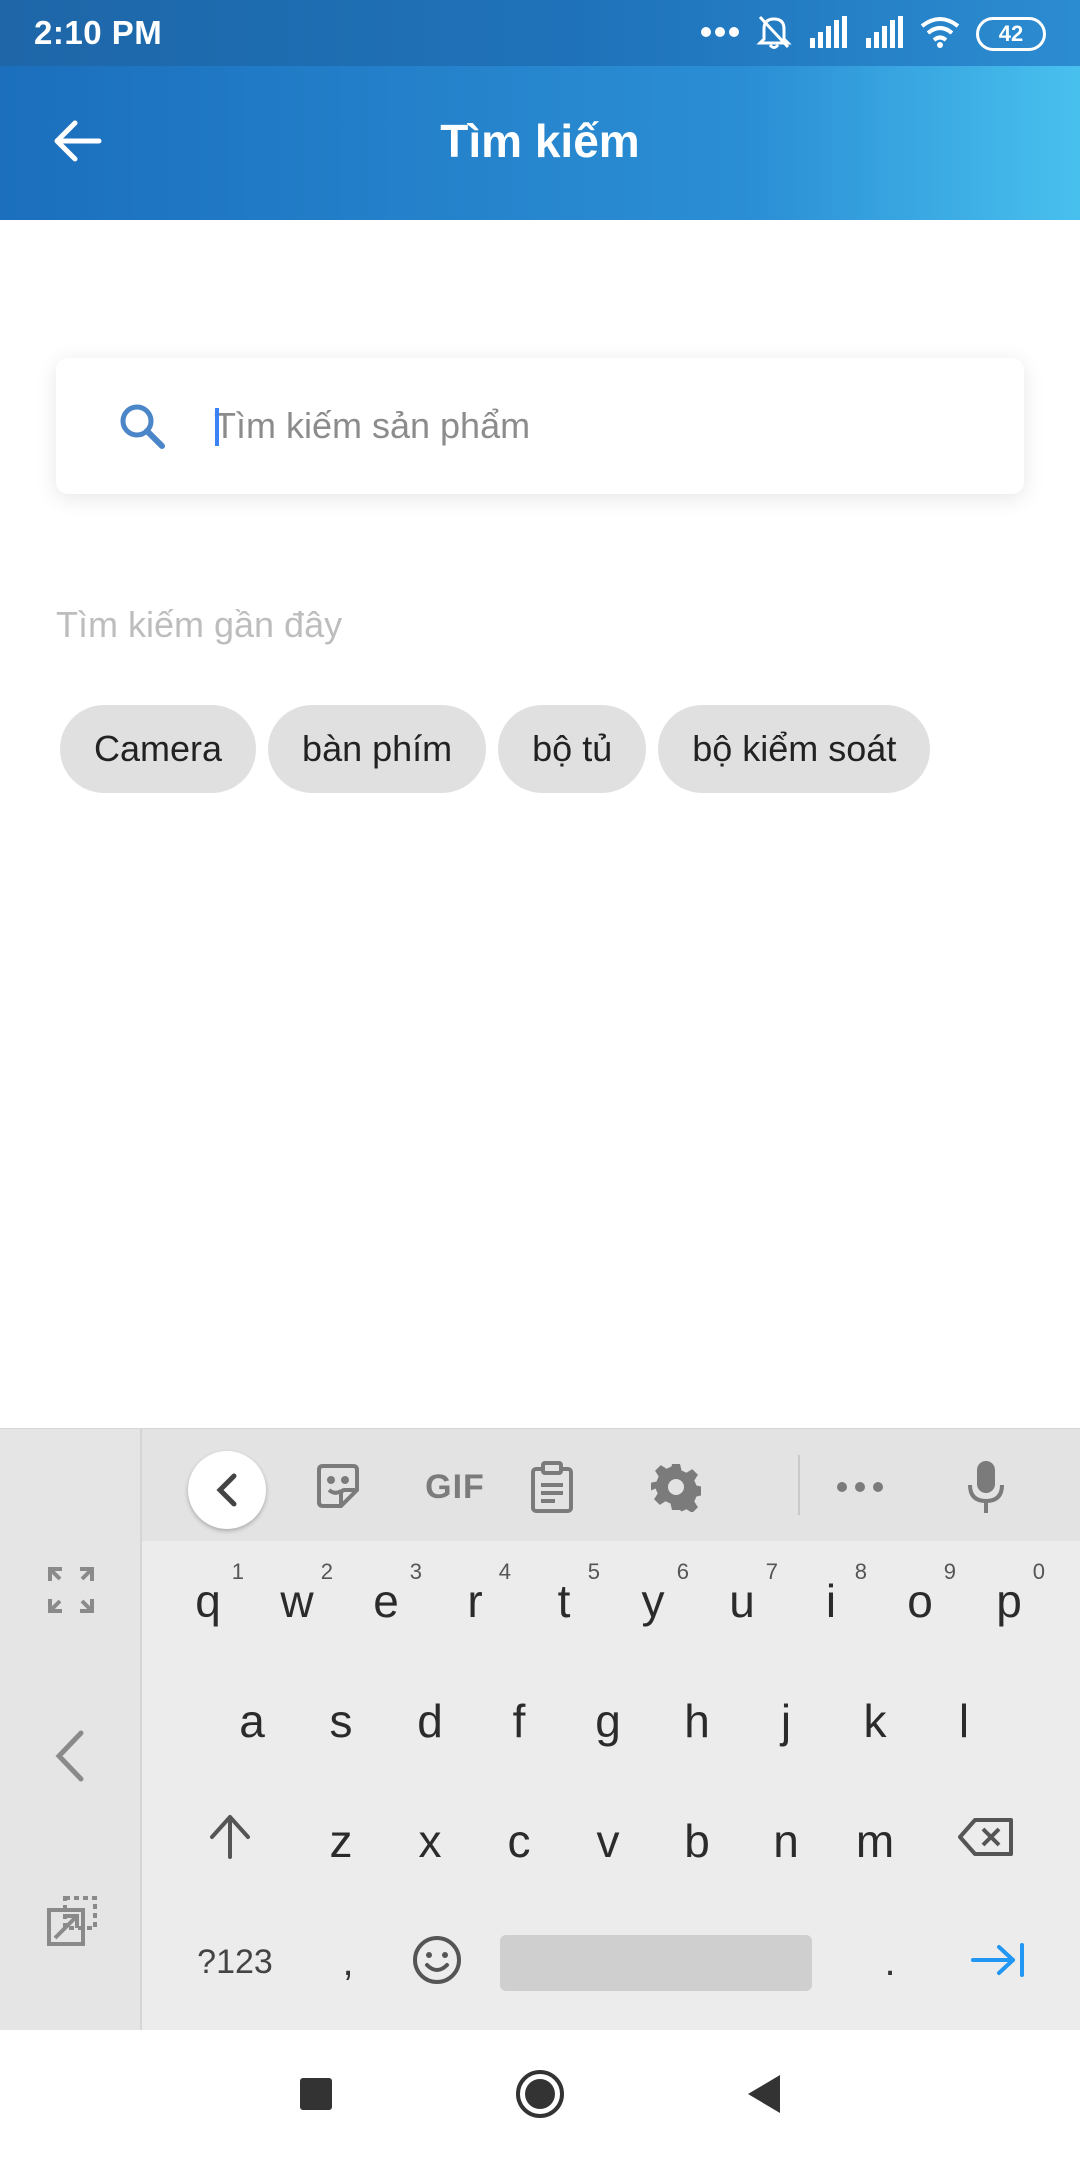 The width and height of the screenshot is (1080, 2160). Describe the element at coordinates (786, 1841) in the screenshot. I see `key-n: n` at that location.